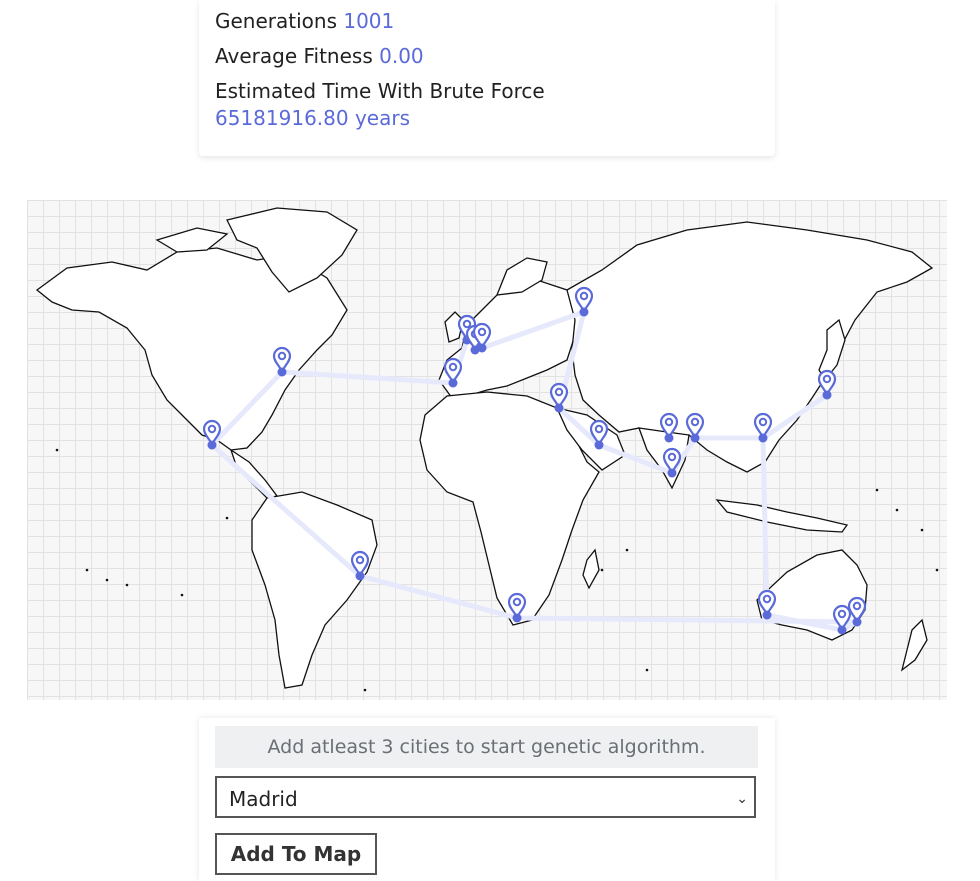 The image size is (980, 881). What do you see at coordinates (485, 797) in the screenshot?
I see `city-select: Madrid ⌄` at bounding box center [485, 797].